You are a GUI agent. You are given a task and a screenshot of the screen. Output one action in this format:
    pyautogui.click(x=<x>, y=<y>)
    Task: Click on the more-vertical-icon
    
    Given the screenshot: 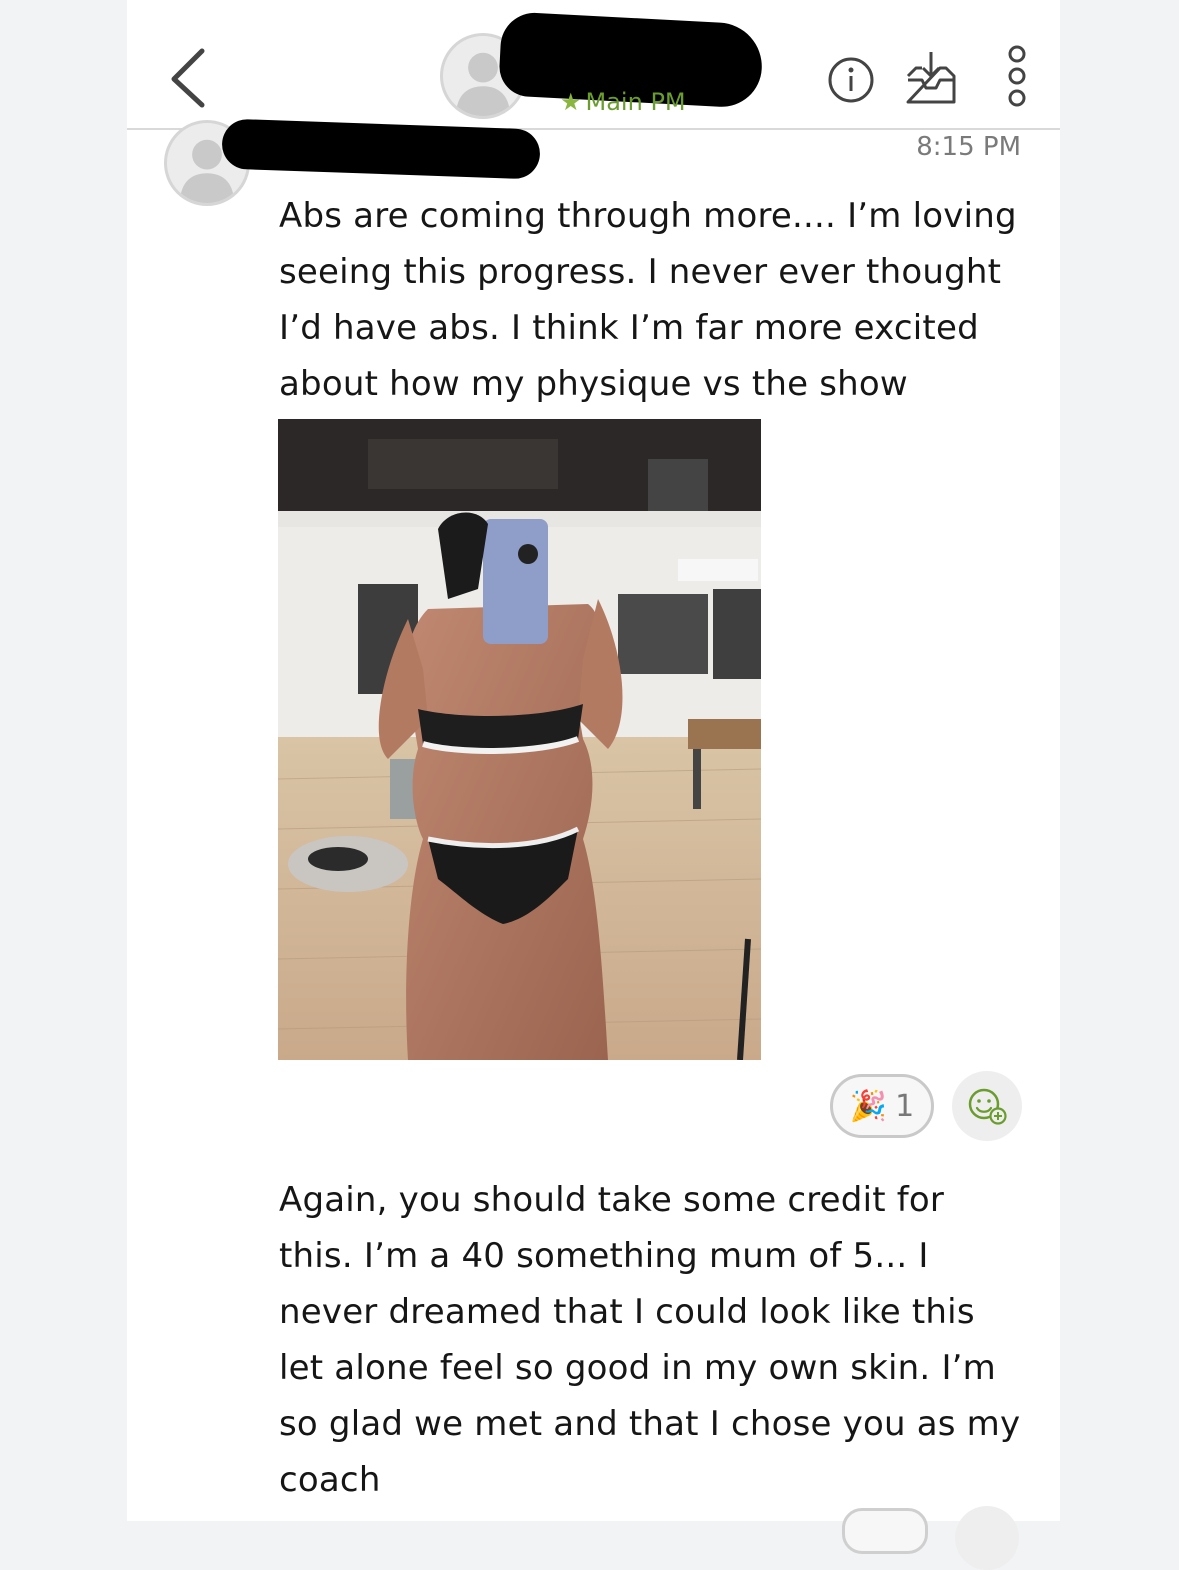 What is the action you would take?
    pyautogui.click(x=1017, y=76)
    